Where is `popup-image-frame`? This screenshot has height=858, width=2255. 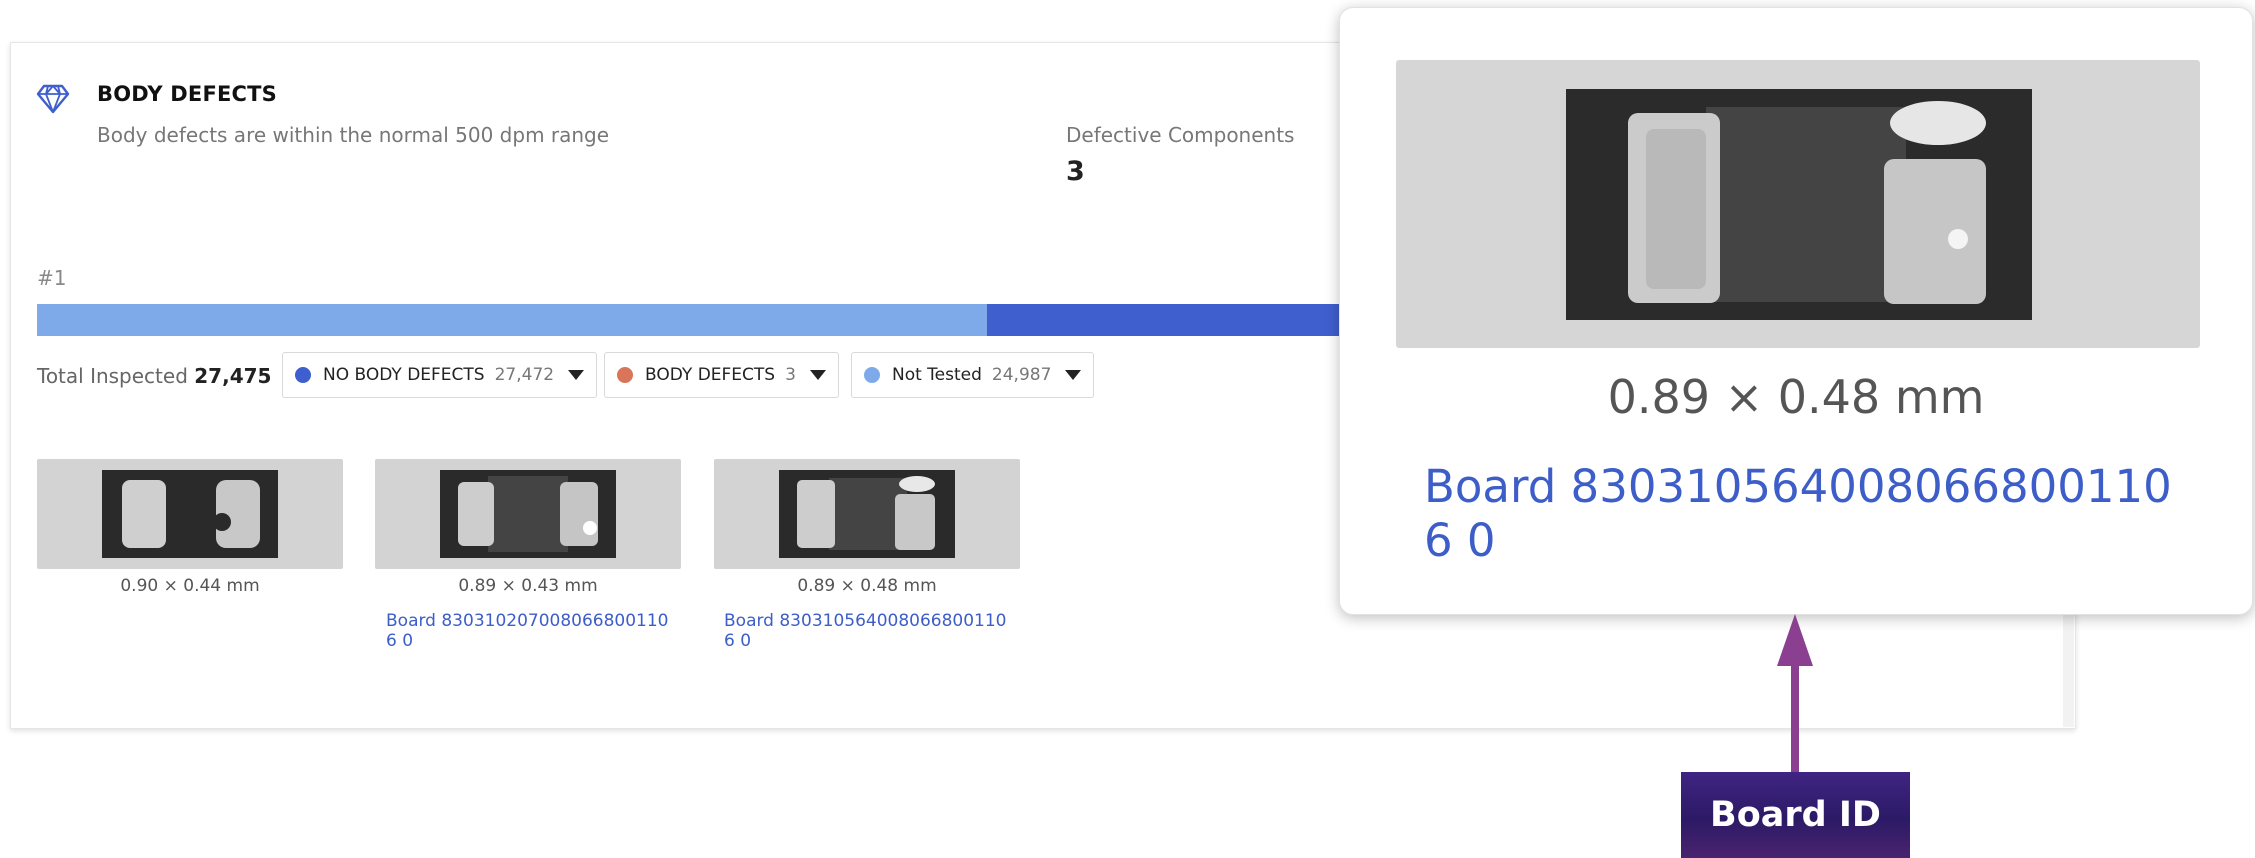
popup-image-frame is located at coordinates (1798, 204).